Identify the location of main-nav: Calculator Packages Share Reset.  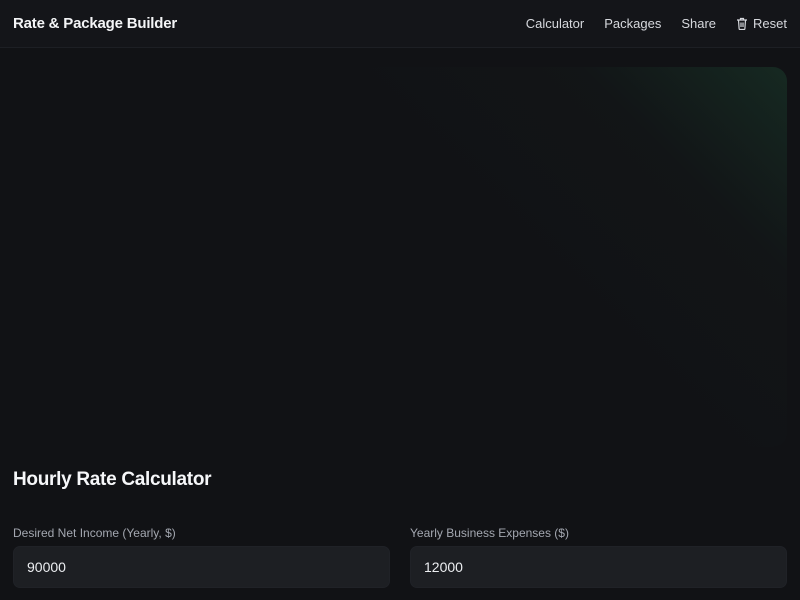
(656, 23).